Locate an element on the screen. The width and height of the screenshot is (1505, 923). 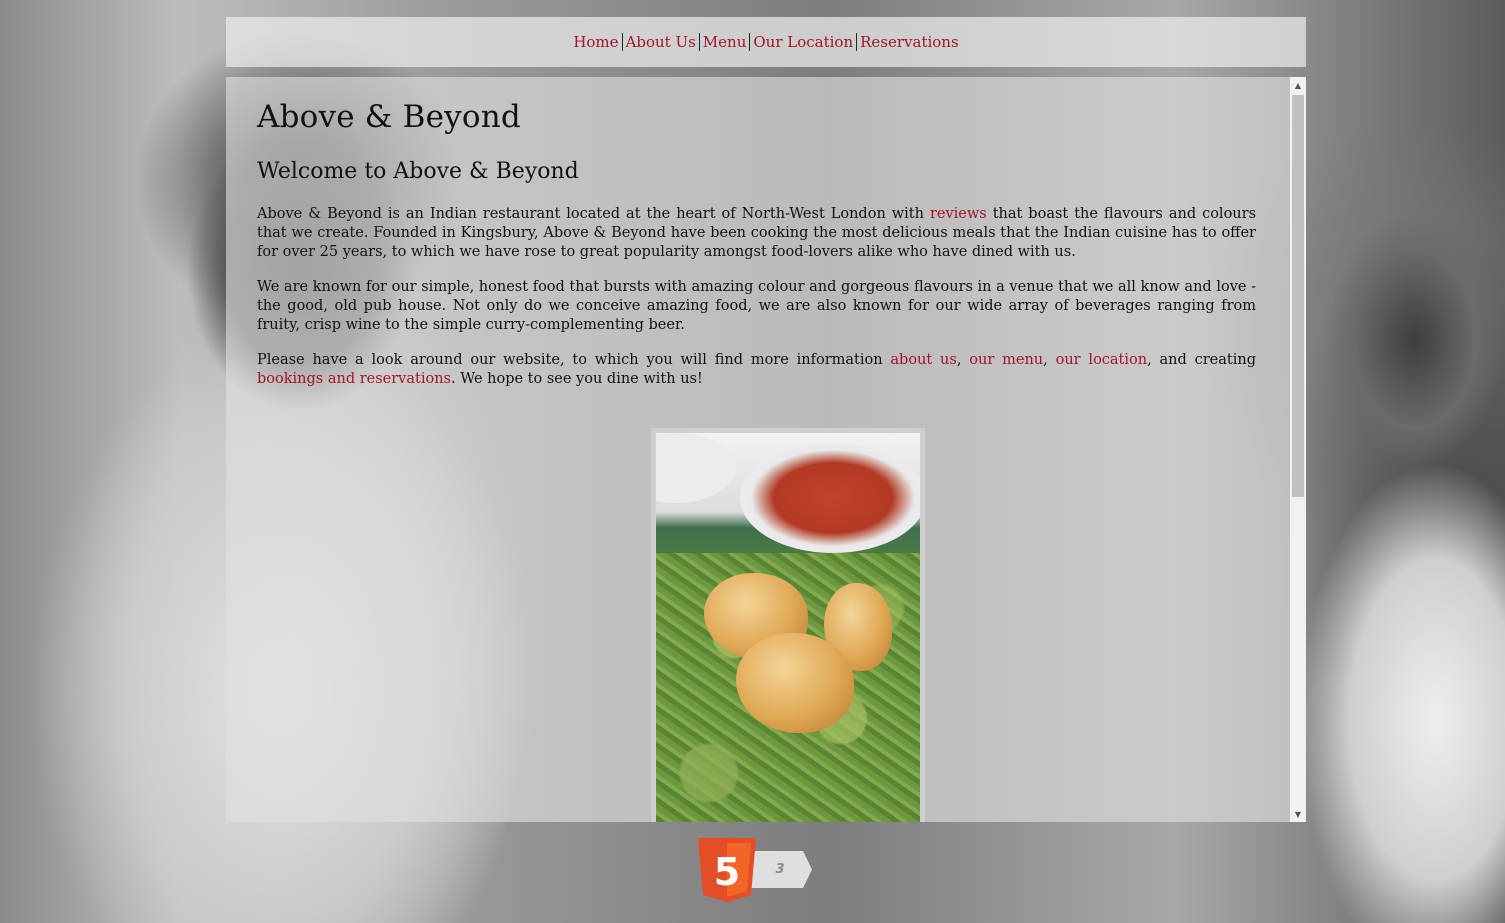
nav-reservations: Reservations is located at coordinates (909, 42).